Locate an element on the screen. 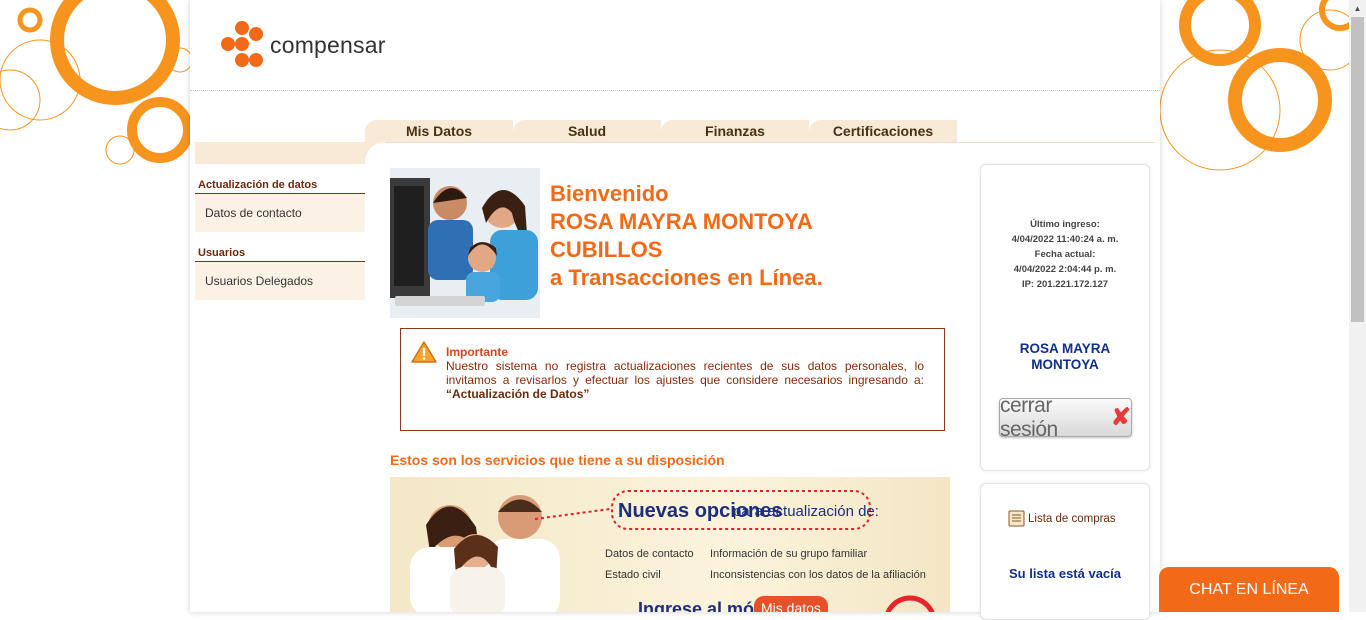  decorative-rings-left is located at coordinates (95, 82).